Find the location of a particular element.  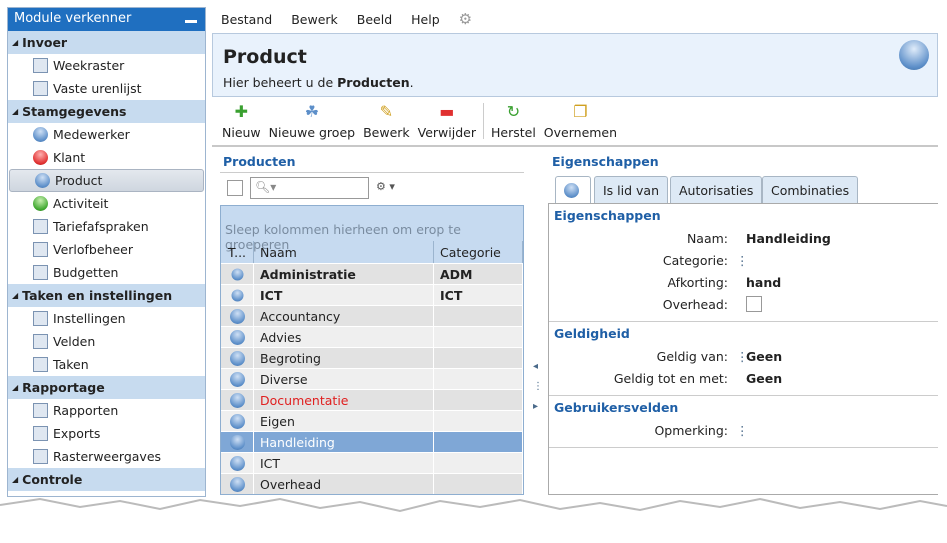

sidebar-item-product: Product is located at coordinates (106, 180).